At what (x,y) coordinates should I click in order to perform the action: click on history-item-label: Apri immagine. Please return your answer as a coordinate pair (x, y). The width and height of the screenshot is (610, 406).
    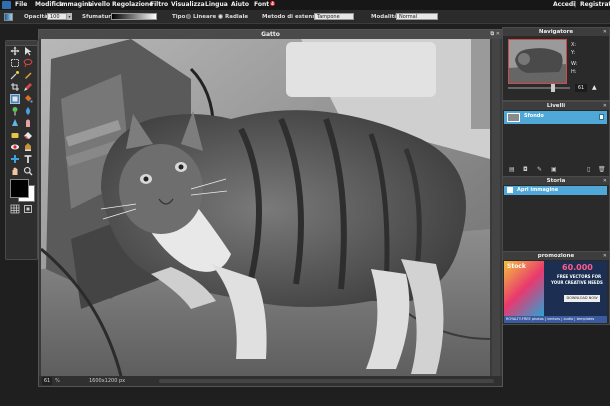
    Looking at the image, I should click on (538, 190).